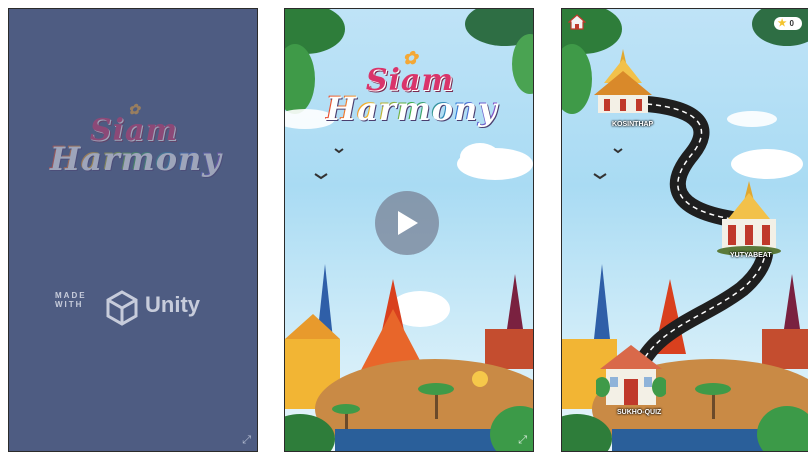  Describe the element at coordinates (71, 300) in the screenshot. I see `made-with-text: MADE WITH` at that location.